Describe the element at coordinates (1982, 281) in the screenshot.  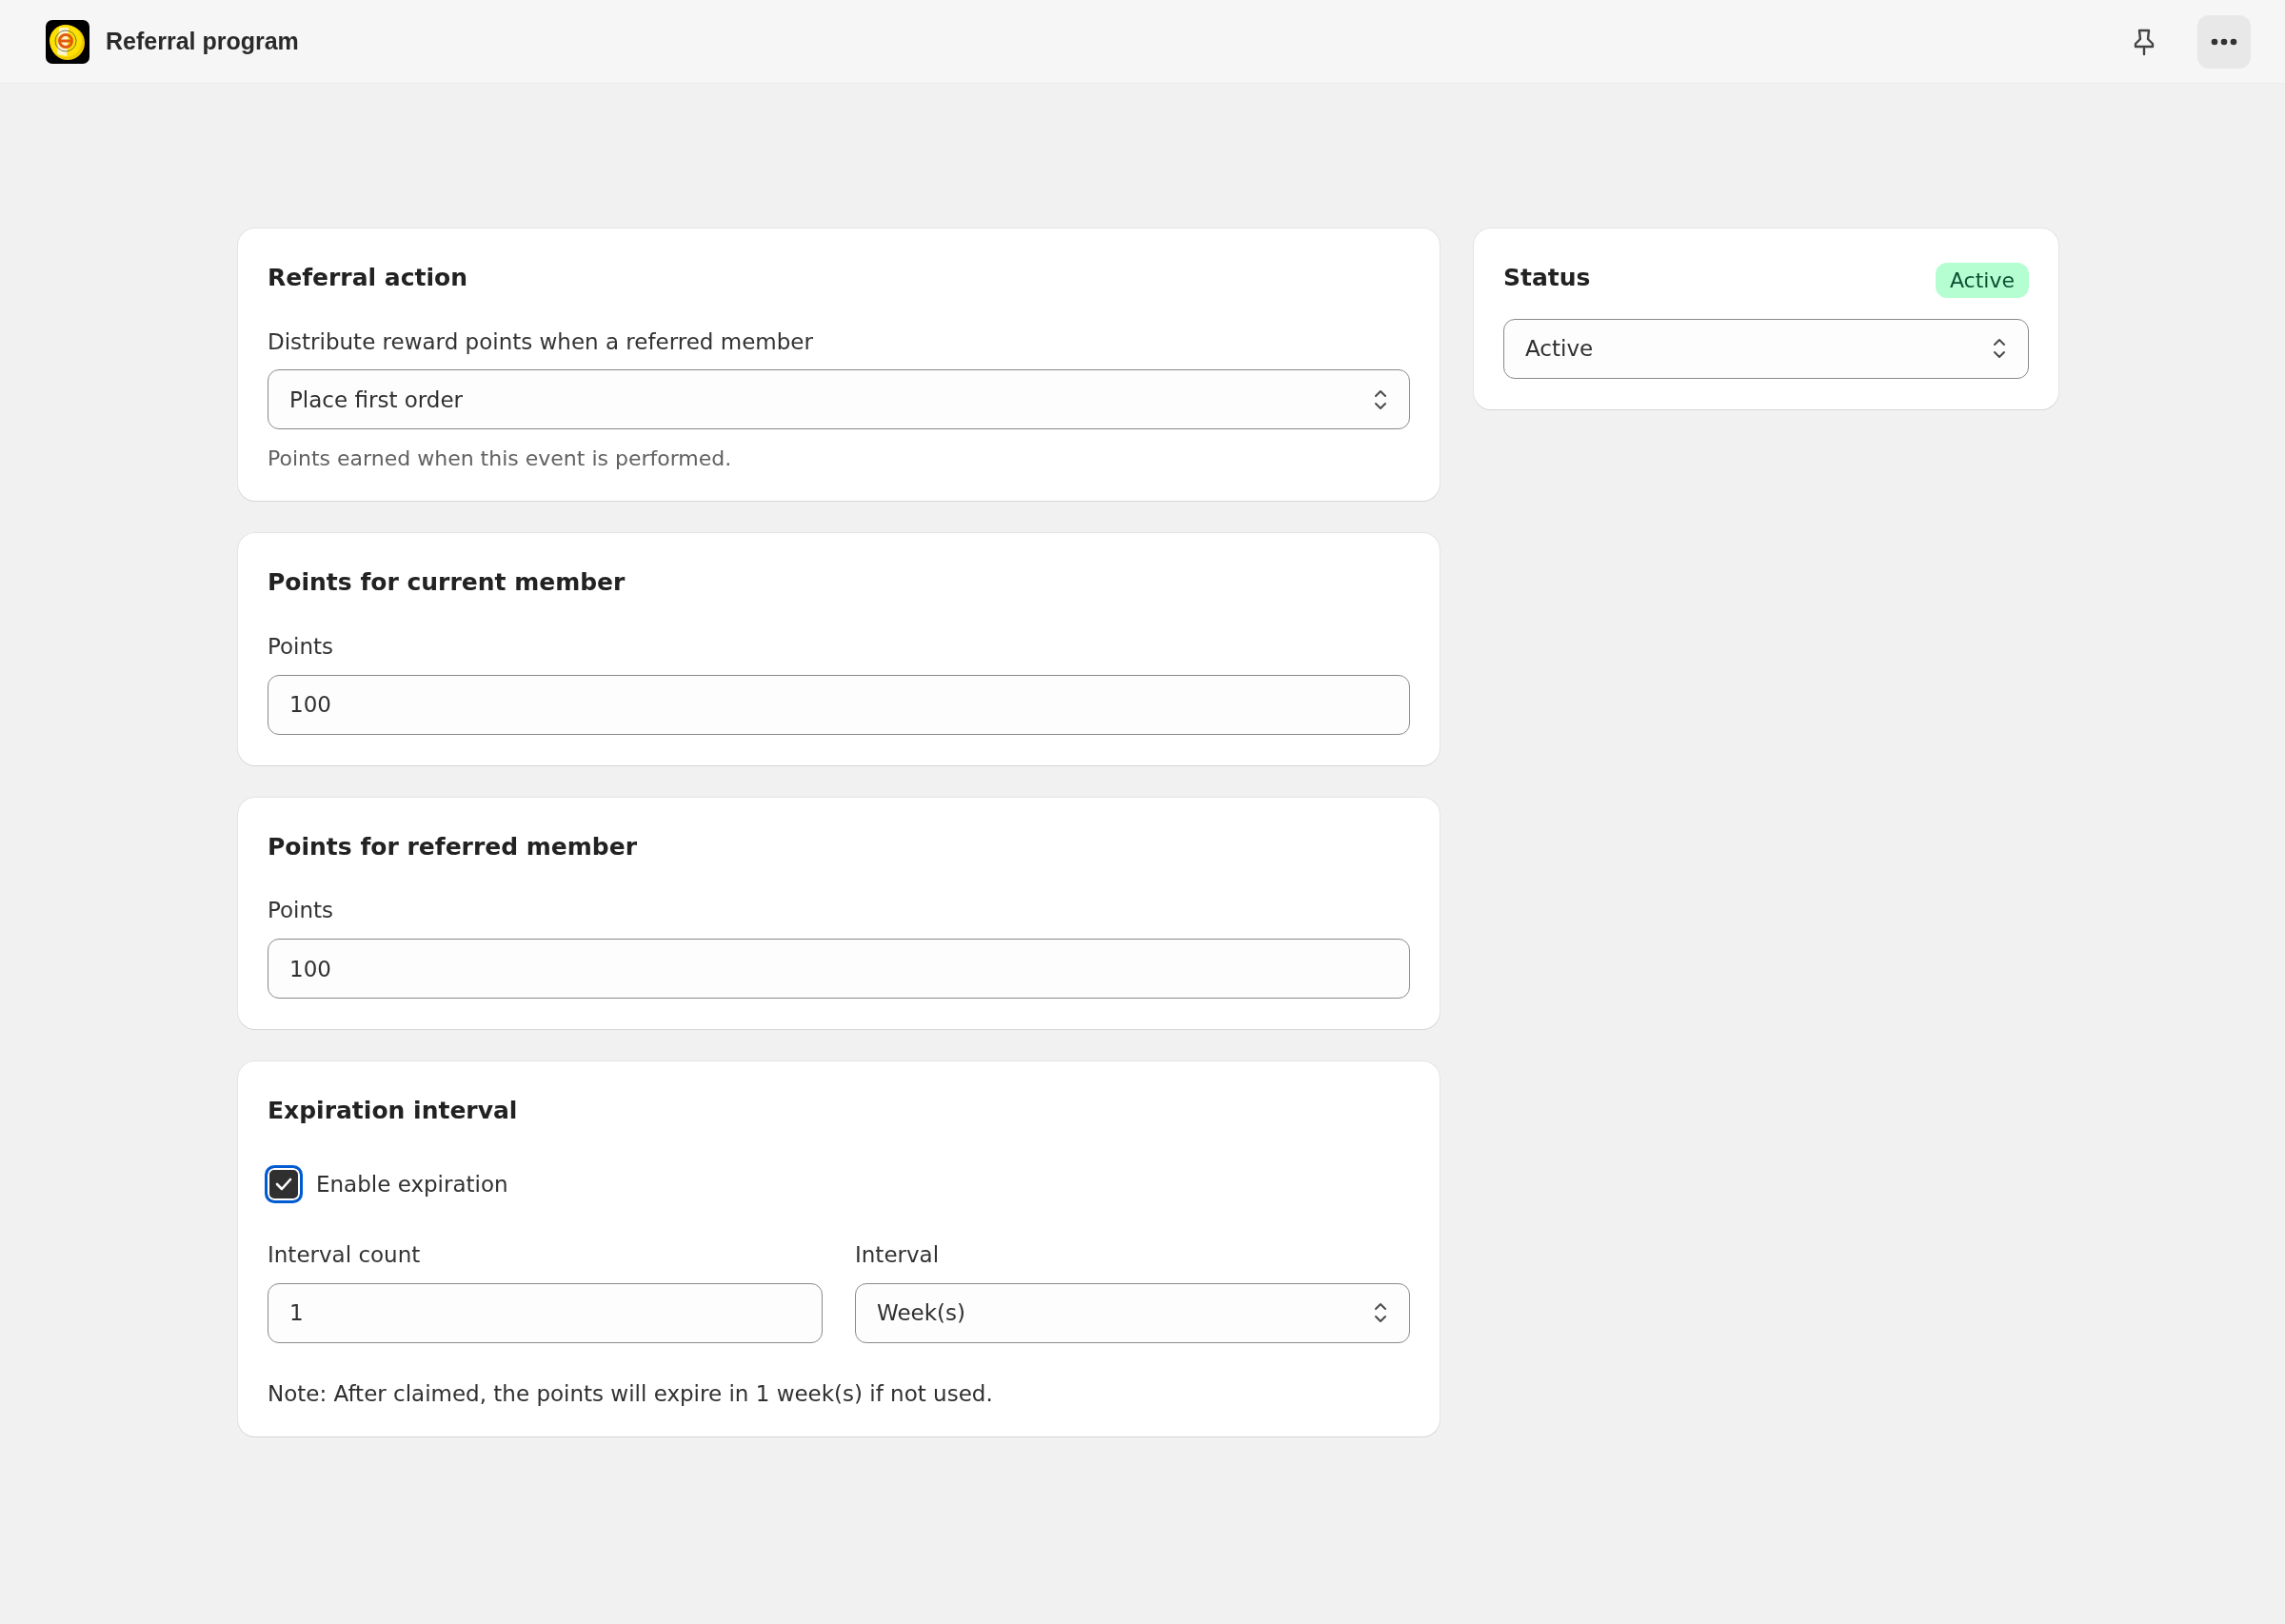
I see `status-badge: Active` at that location.